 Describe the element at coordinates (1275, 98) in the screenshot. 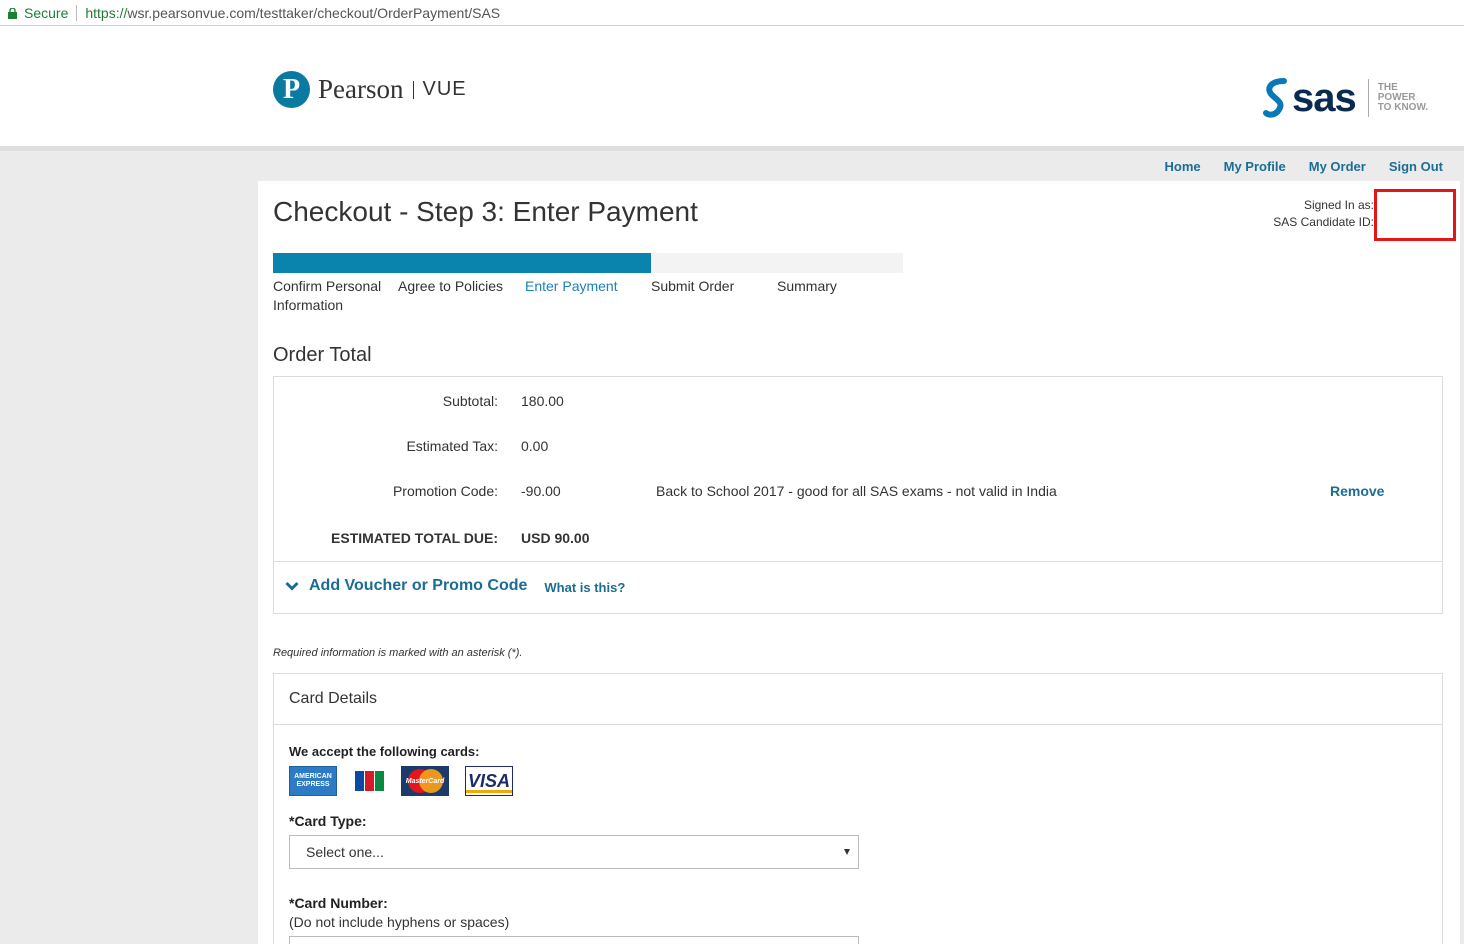

I see `sas-swoosh-icon` at that location.